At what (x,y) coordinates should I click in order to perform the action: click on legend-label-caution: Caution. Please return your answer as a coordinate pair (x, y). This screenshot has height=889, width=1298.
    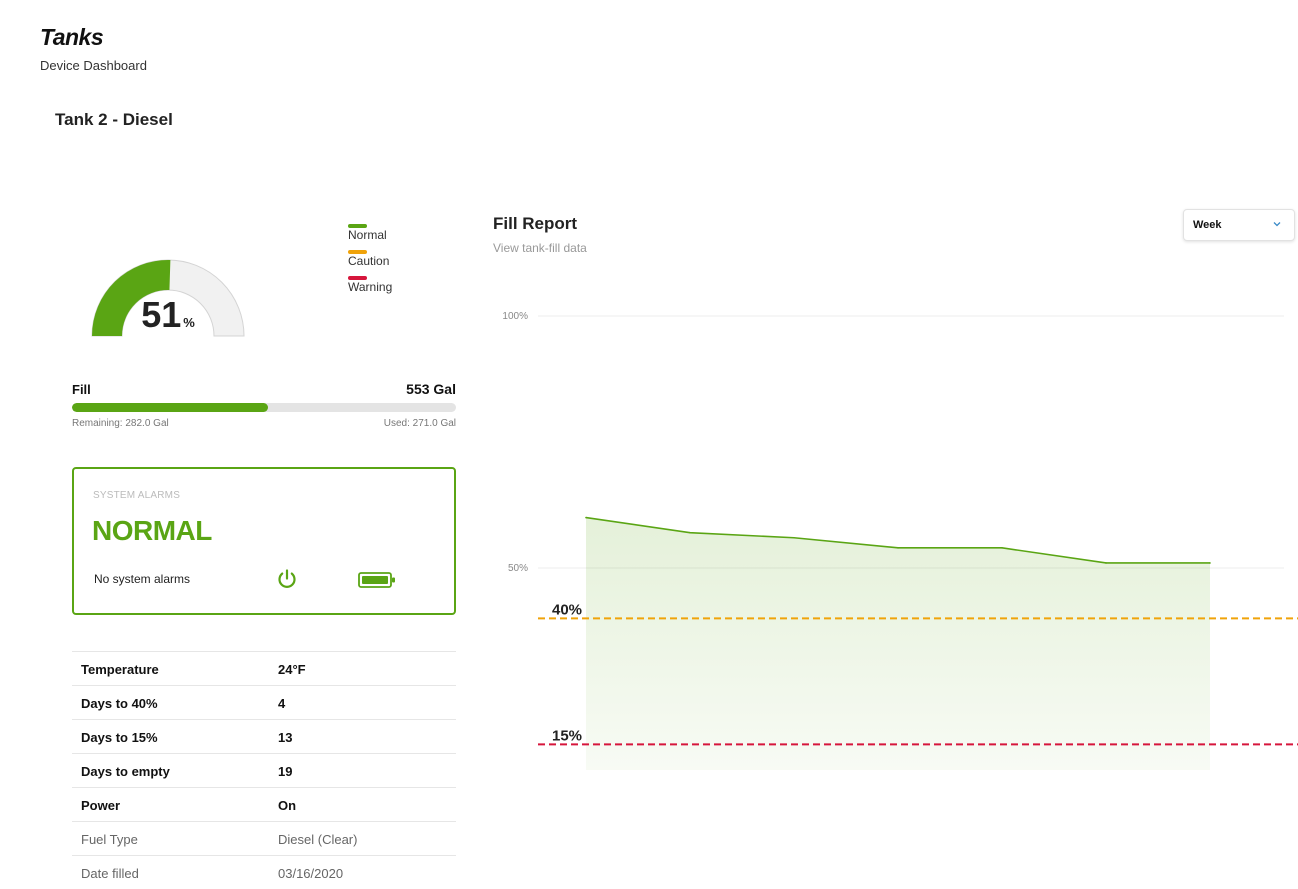
    Looking at the image, I should click on (369, 261).